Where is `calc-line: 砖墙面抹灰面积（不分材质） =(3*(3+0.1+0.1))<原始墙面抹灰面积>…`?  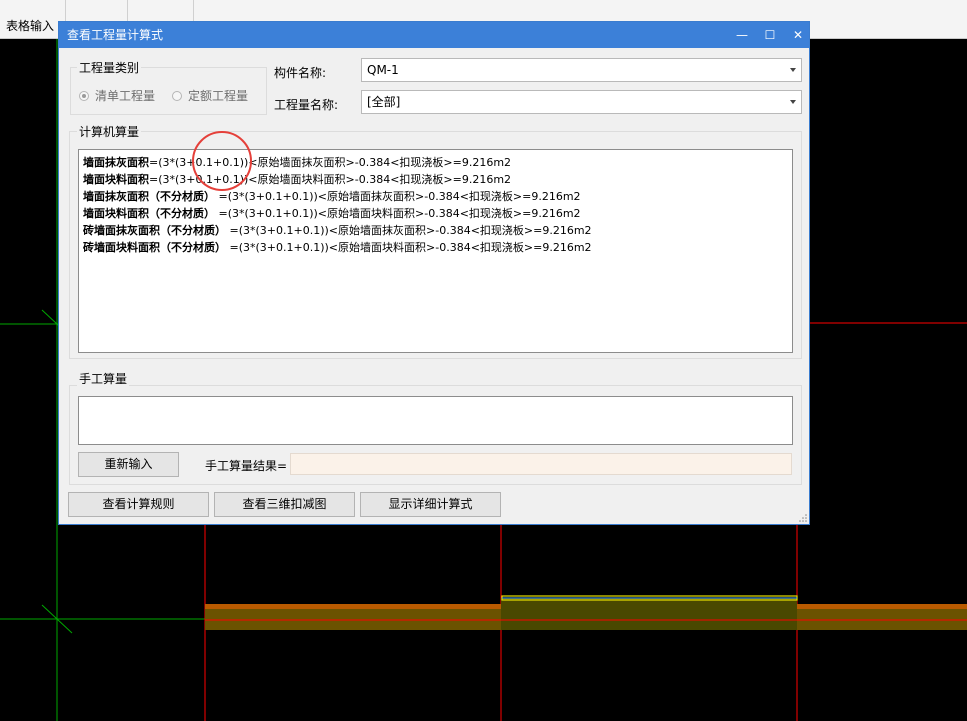 calc-line: 砖墙面抹灰面积（不分材质） =(3*(3+0.1+0.1))<原始墙面抹灰面积>… is located at coordinates (337, 230).